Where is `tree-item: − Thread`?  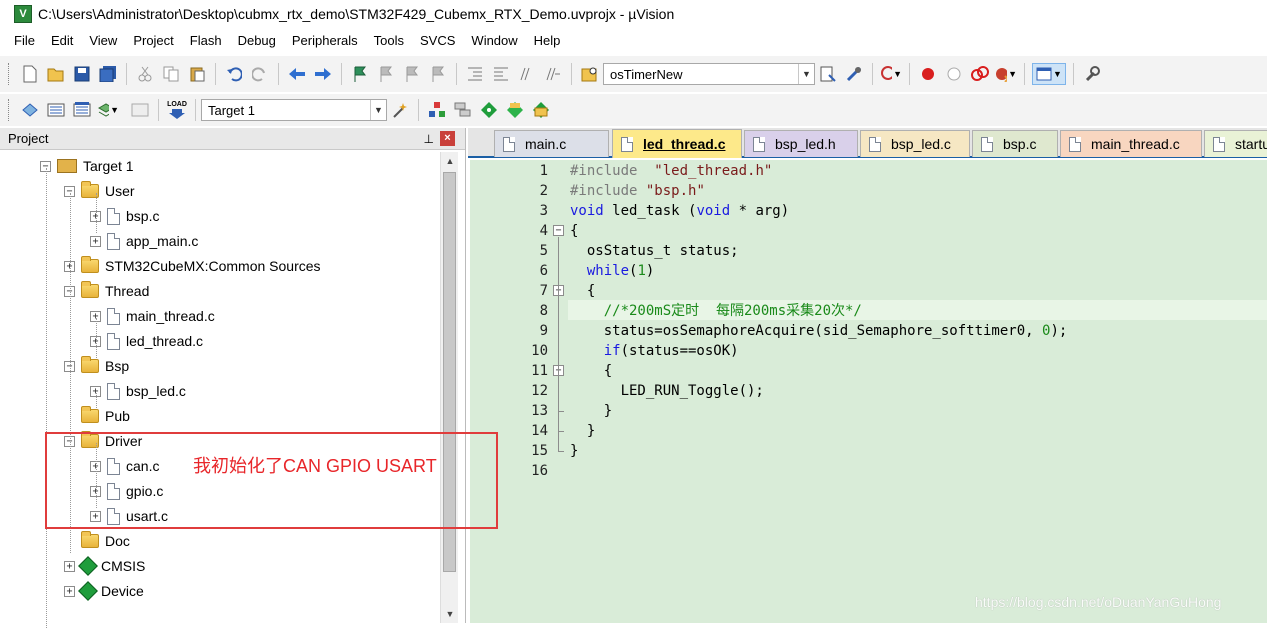
tree-item: − Thread is located at coordinates (106, 291).